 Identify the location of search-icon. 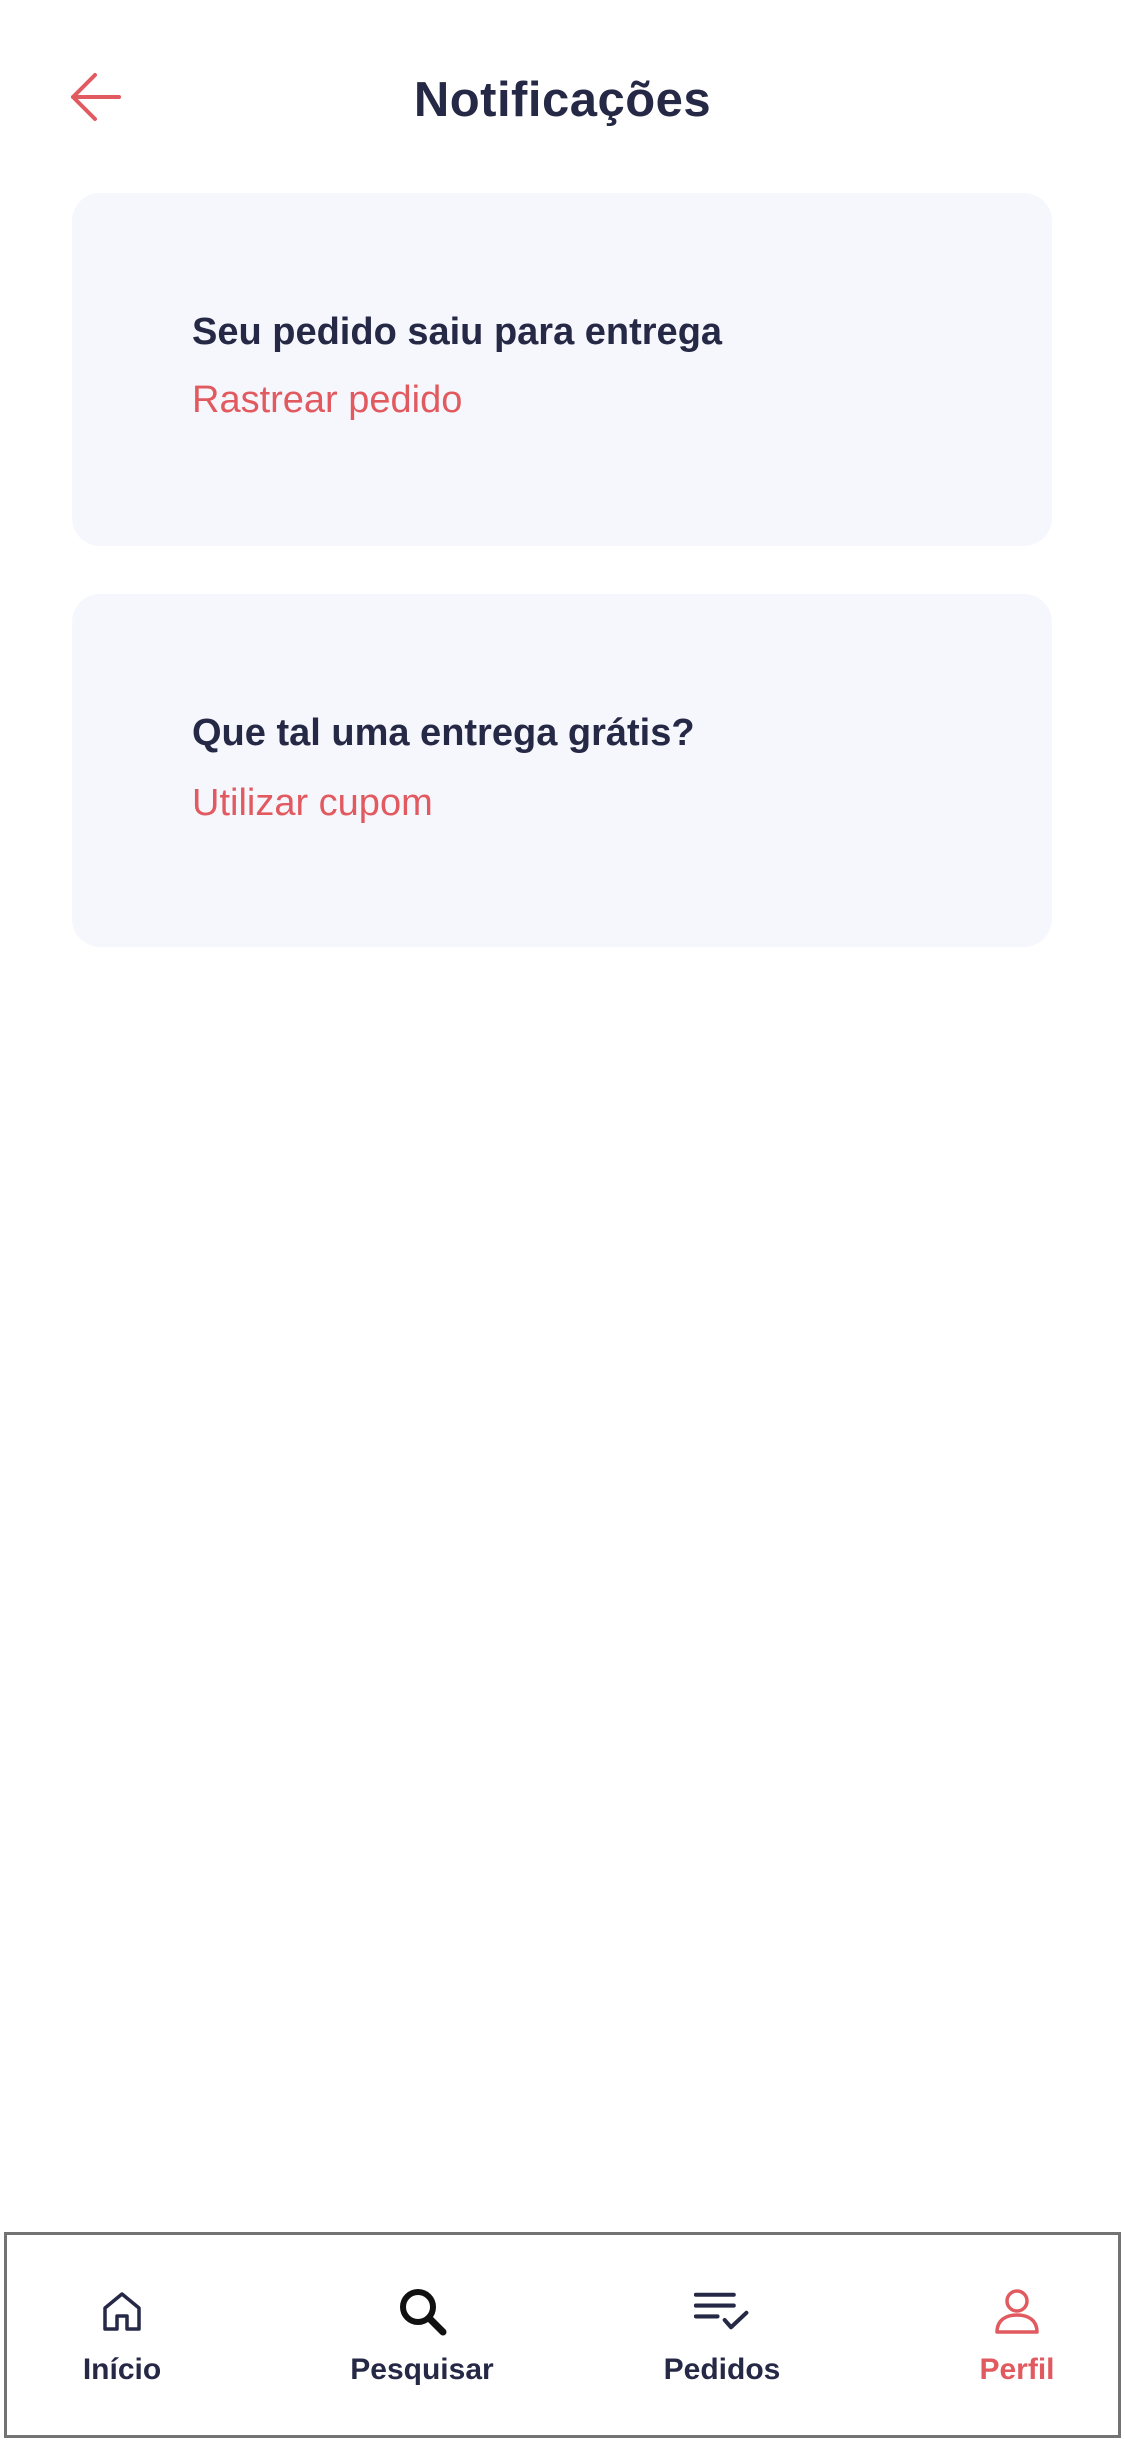
(422, 2311).